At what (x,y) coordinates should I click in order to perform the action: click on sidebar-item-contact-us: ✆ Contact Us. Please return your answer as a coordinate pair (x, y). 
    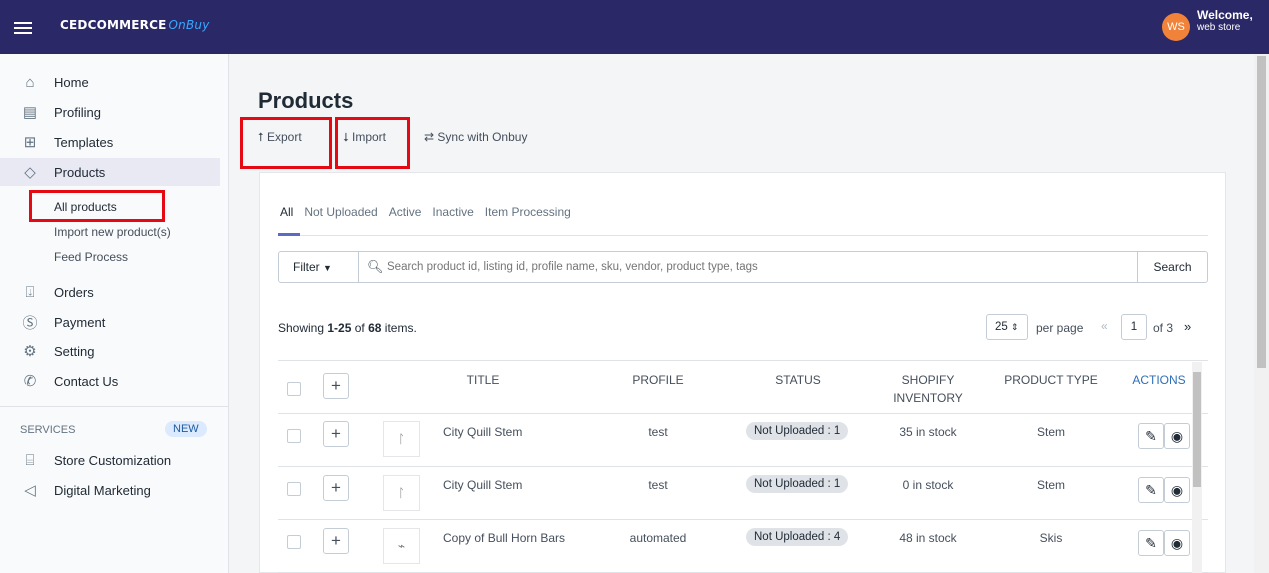
    Looking at the image, I should click on (110, 381).